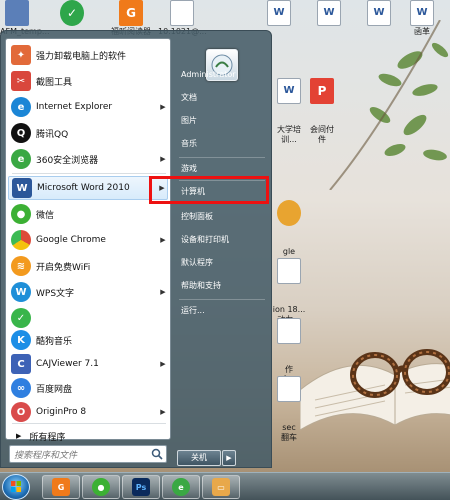  Describe the element at coordinates (88, 292) in the screenshot. I see `menu-item-wps: W WPS文字 ▶` at that location.